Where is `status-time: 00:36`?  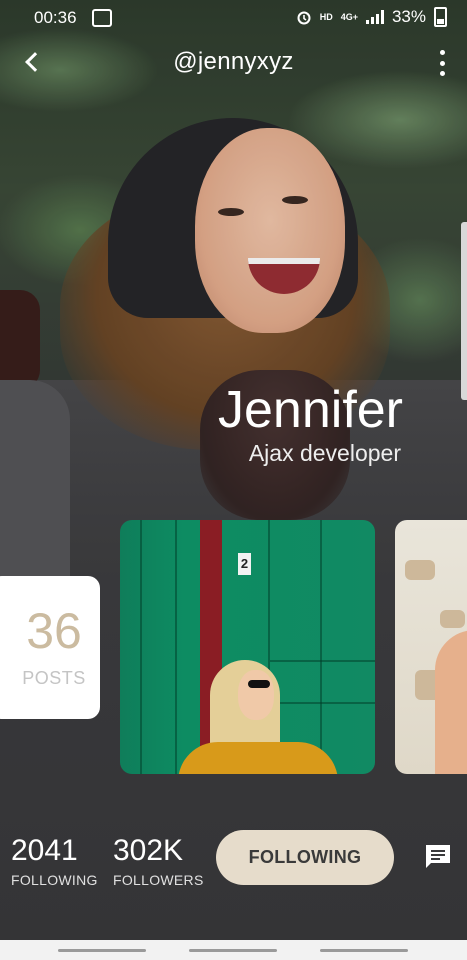 status-time: 00:36 is located at coordinates (55, 17).